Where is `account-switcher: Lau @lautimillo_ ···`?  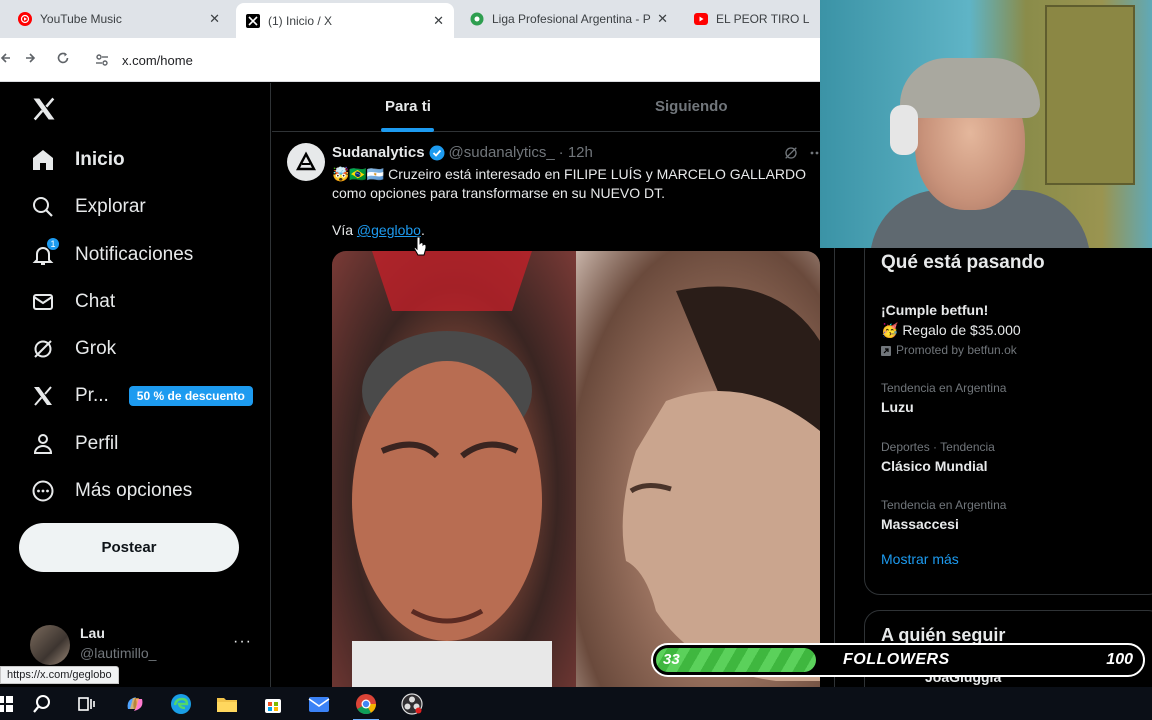
account-switcher: Lau @lautimillo_ ··· is located at coordinates (145, 645).